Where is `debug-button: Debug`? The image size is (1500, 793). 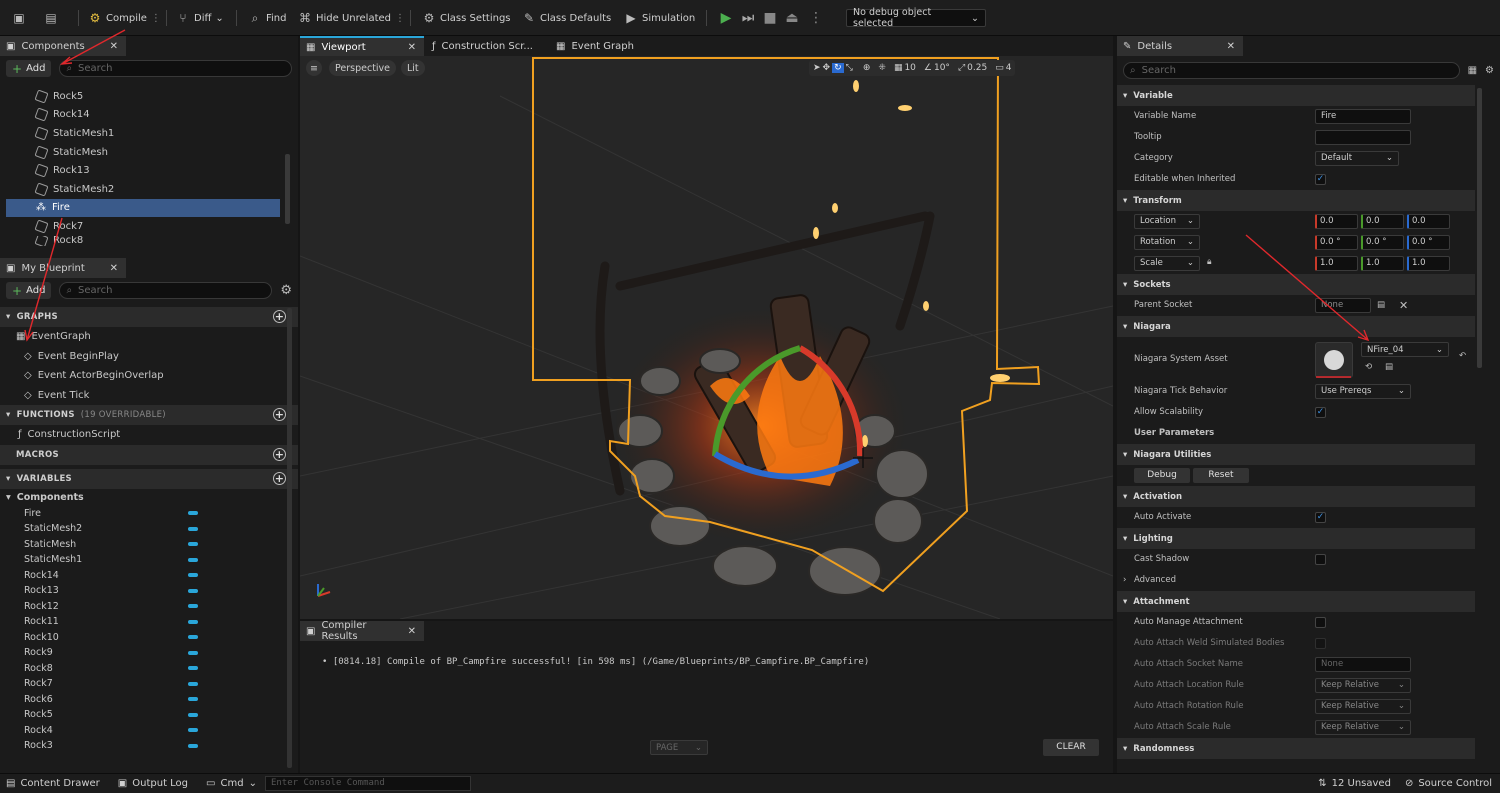 debug-button: Debug is located at coordinates (1162, 475).